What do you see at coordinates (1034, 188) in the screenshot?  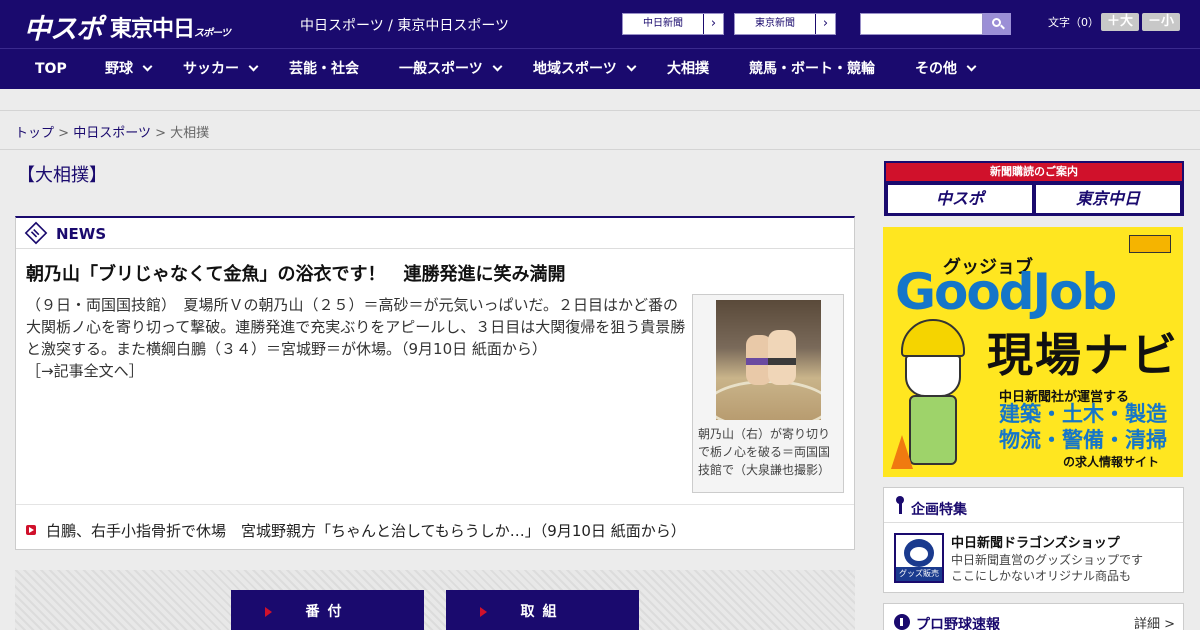 I see `subscription-banner: 新聞購読のご案内 中スポ 東京中日` at bounding box center [1034, 188].